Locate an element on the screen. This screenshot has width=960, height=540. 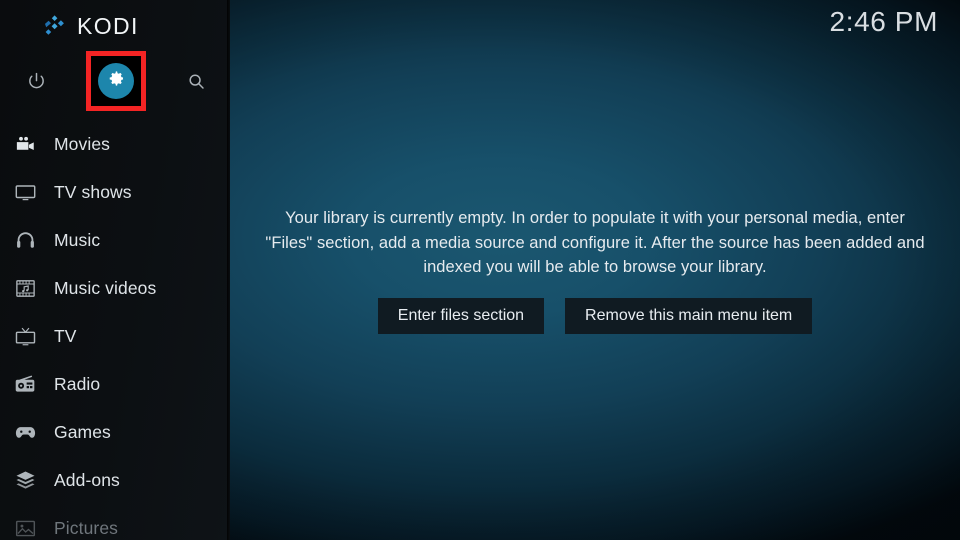
sidebar-item-label: Add-ons is located at coordinates (87, 479).